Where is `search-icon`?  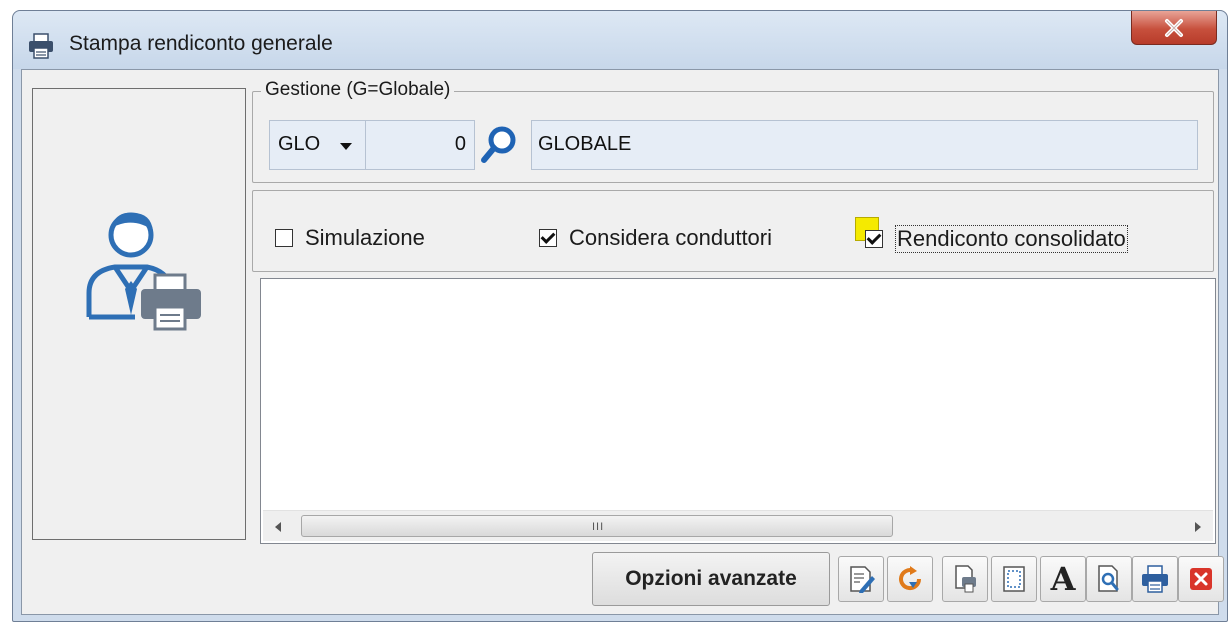 search-icon is located at coordinates (498, 144).